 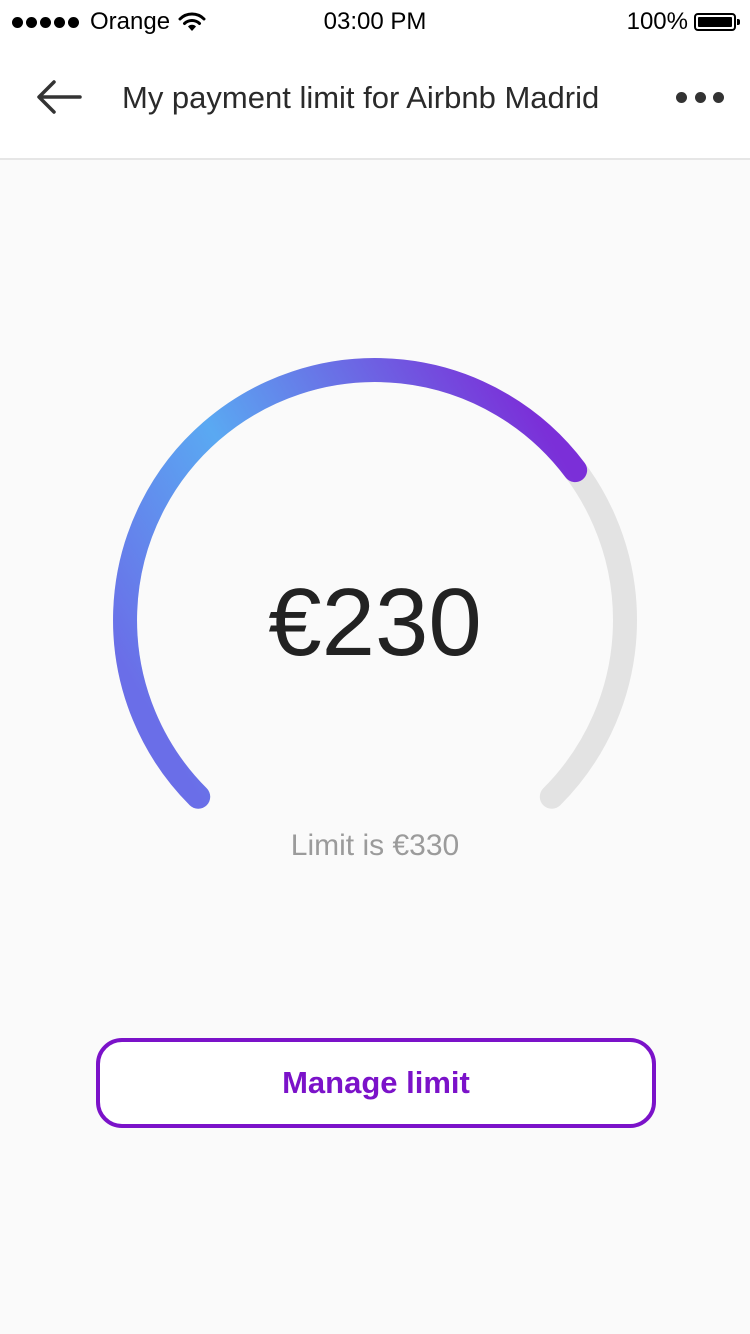 I want to click on more-horizontal-icon, so click(x=681, y=97).